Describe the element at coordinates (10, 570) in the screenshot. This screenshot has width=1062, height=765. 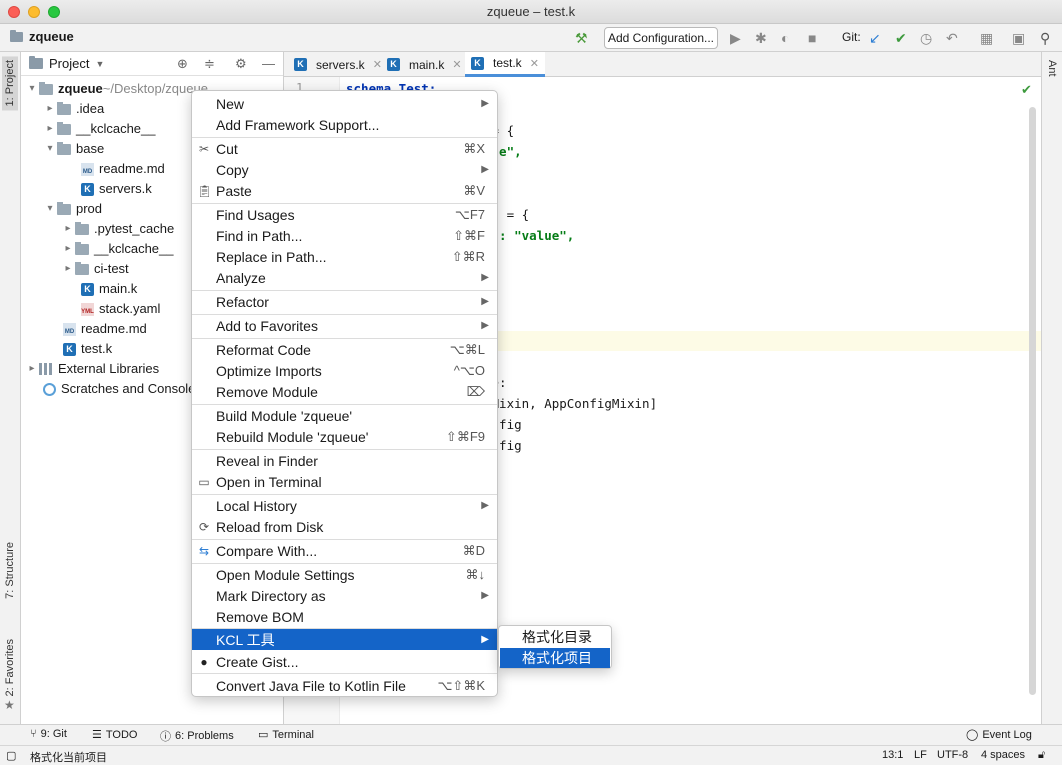
I see `structure-tool-tab: 7: Structure` at that location.